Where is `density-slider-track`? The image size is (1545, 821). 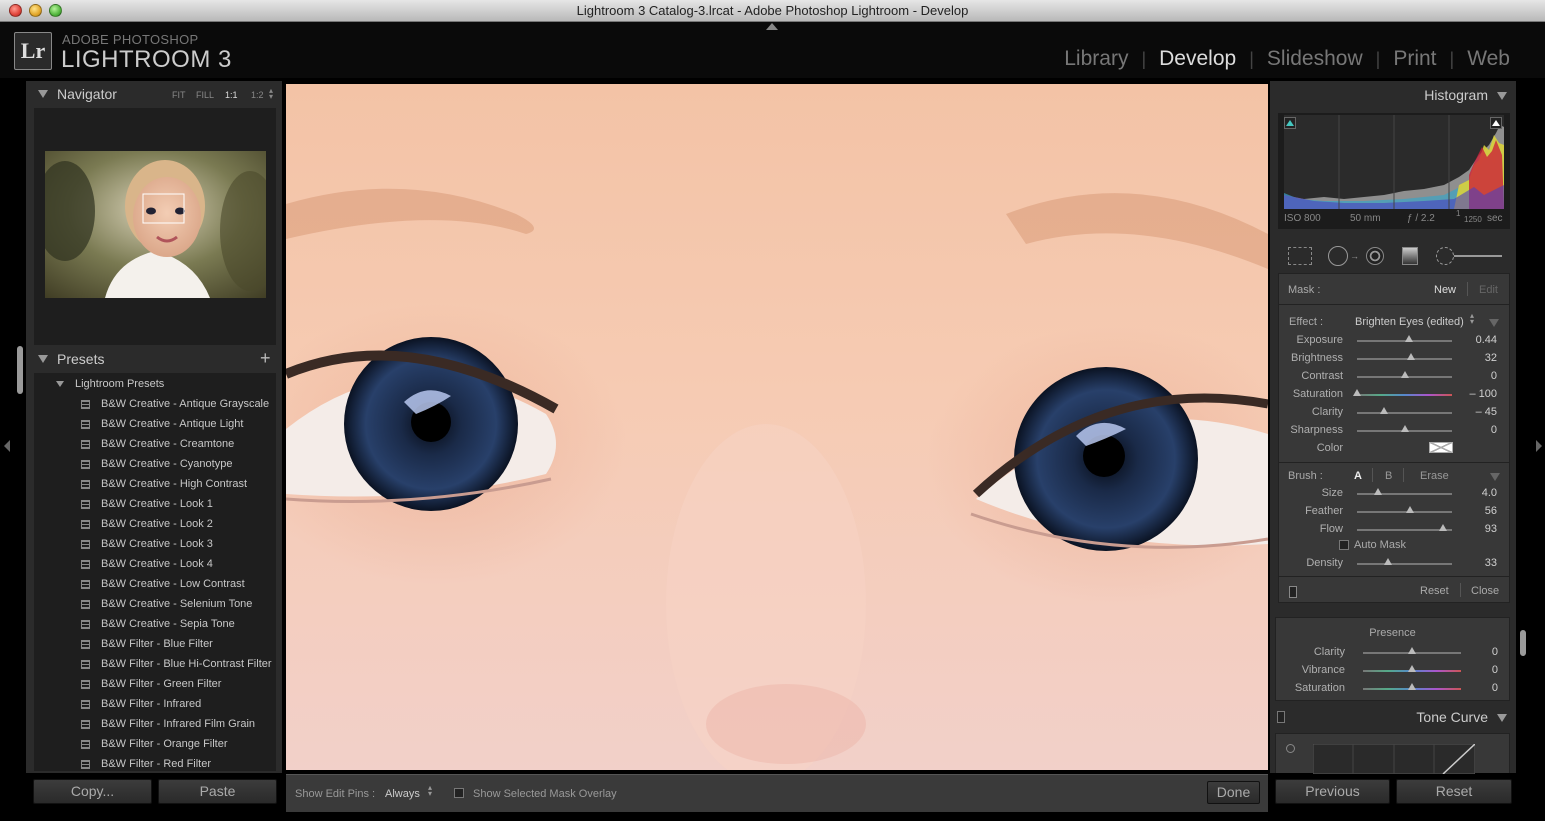
density-slider-track is located at coordinates (1404, 564).